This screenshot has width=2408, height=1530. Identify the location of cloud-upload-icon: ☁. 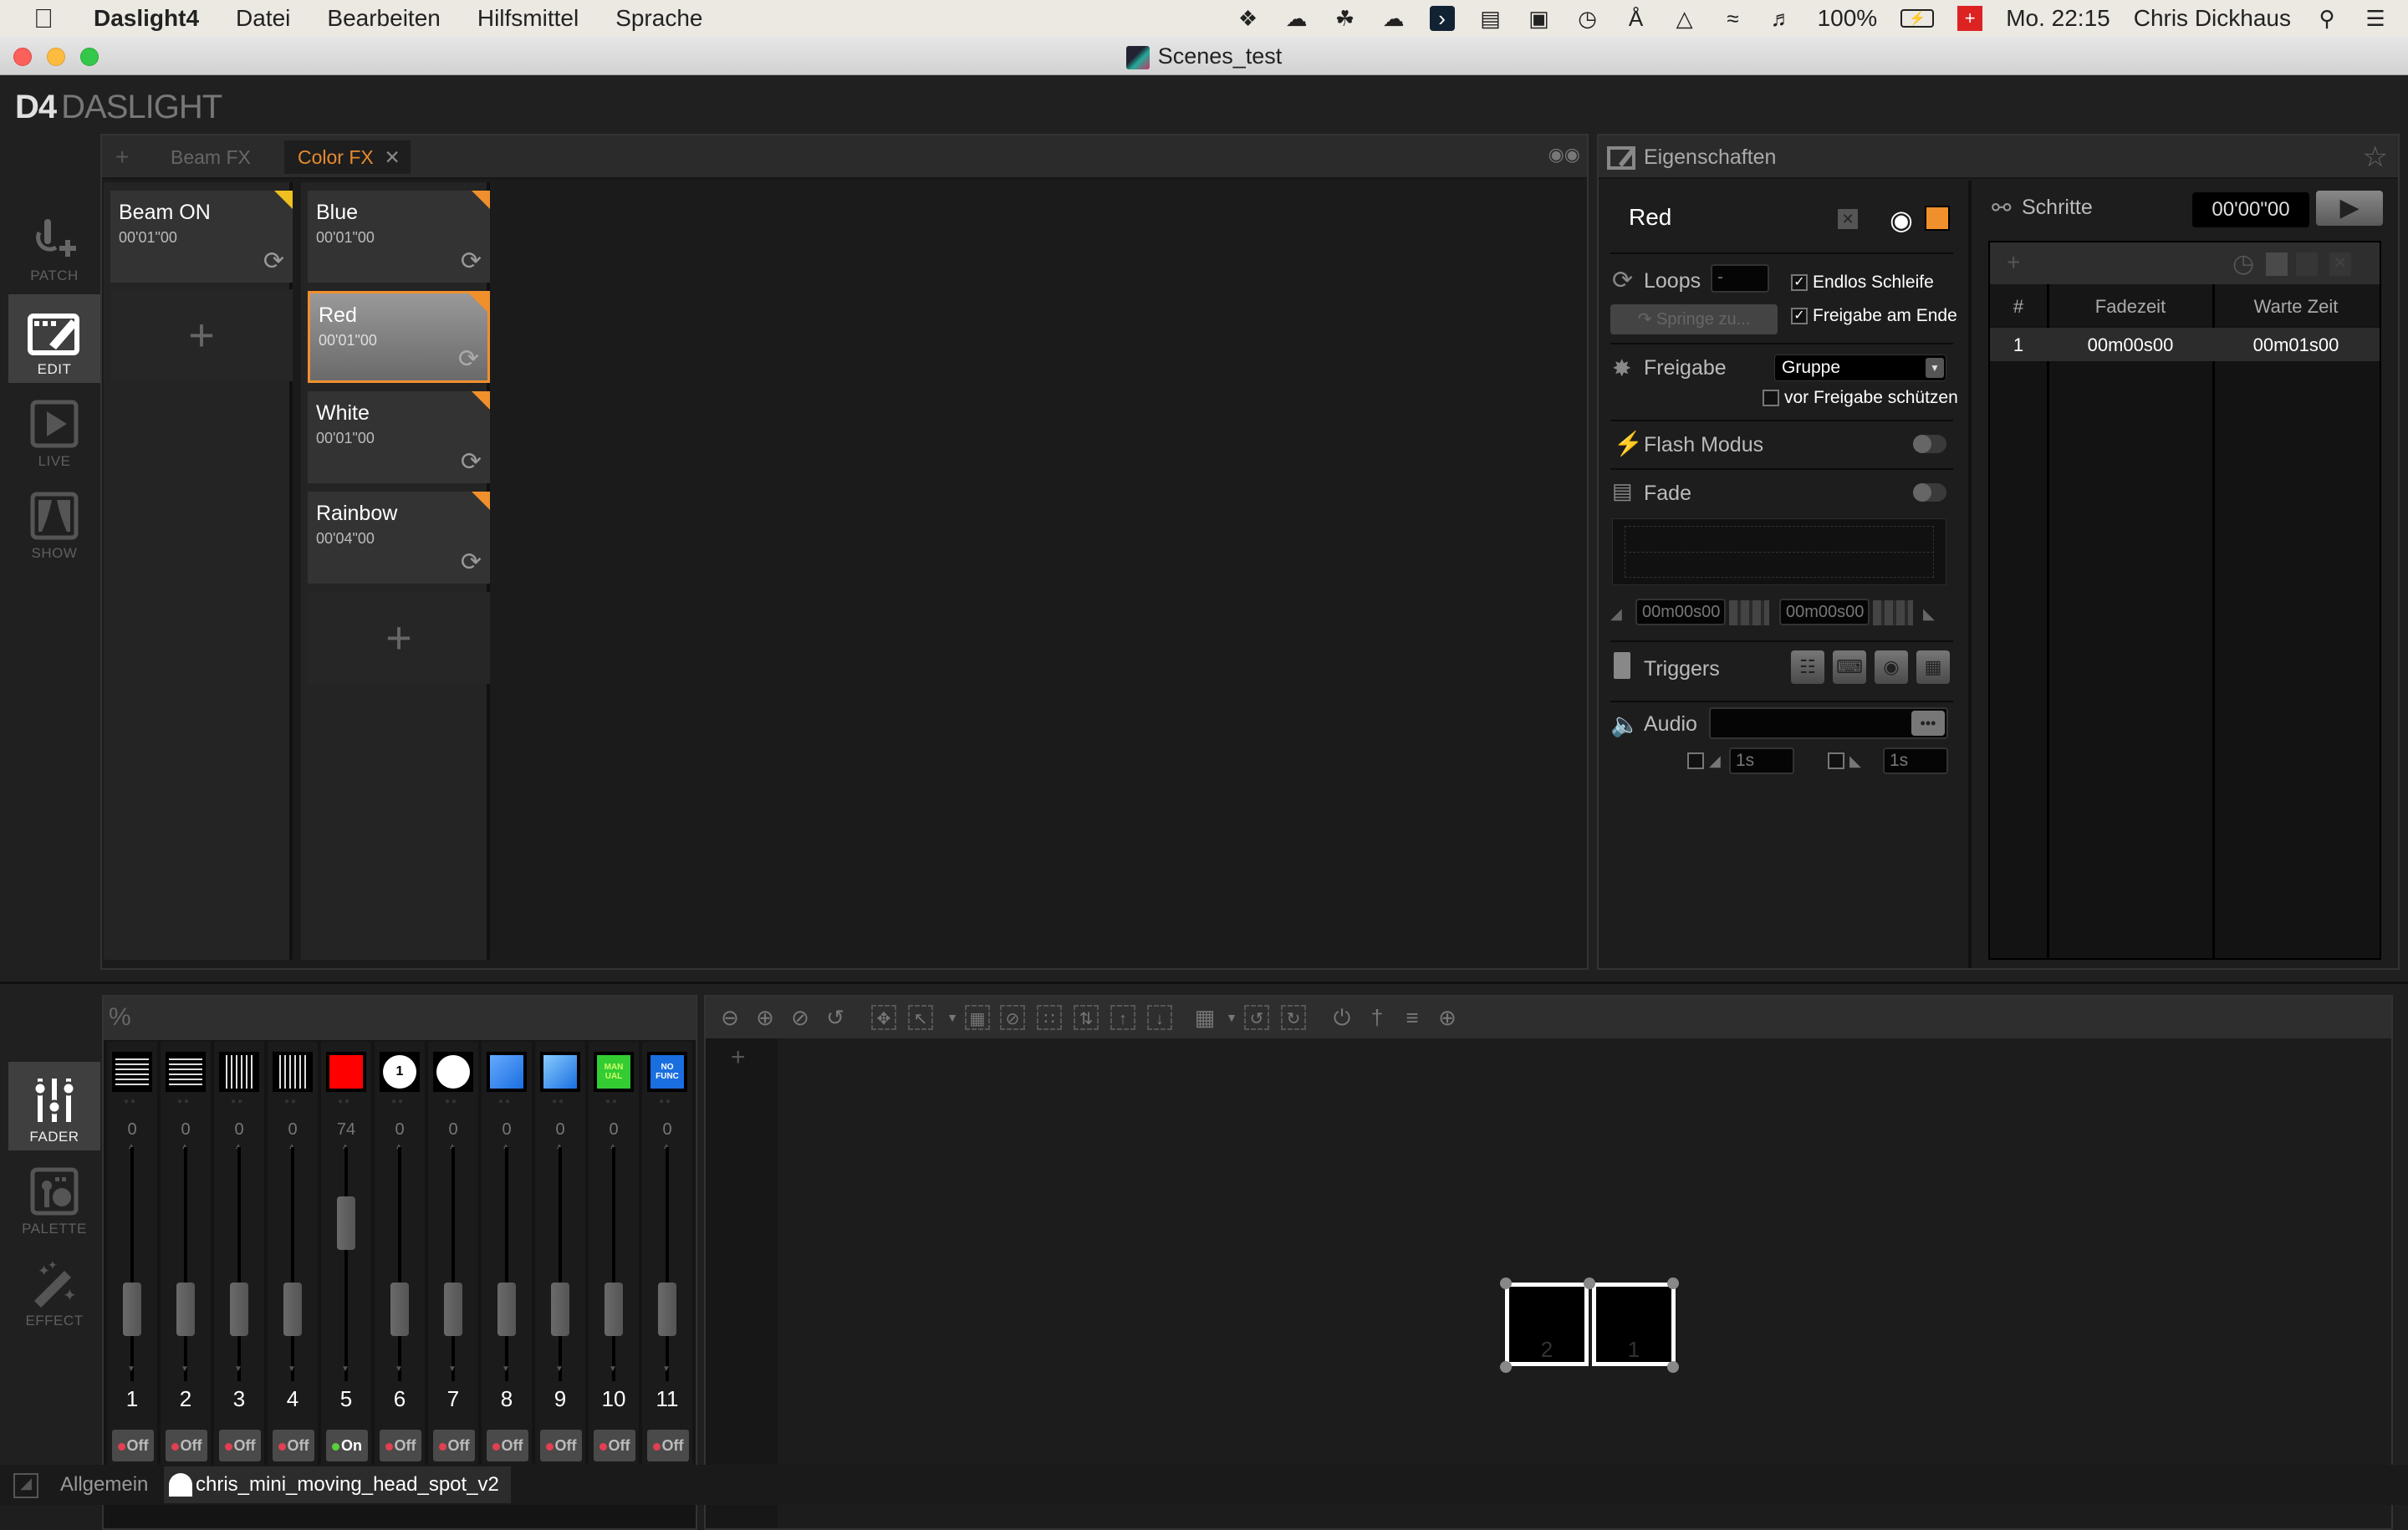
(1393, 18).